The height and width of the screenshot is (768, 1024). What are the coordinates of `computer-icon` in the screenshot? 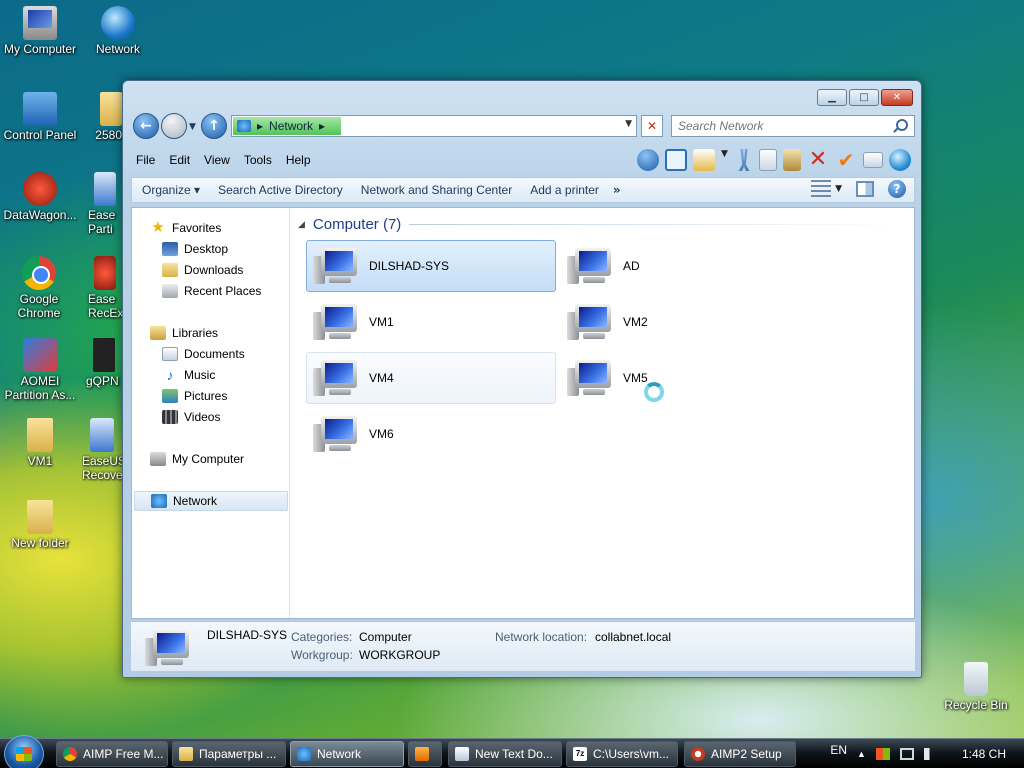 It's located at (590, 266).